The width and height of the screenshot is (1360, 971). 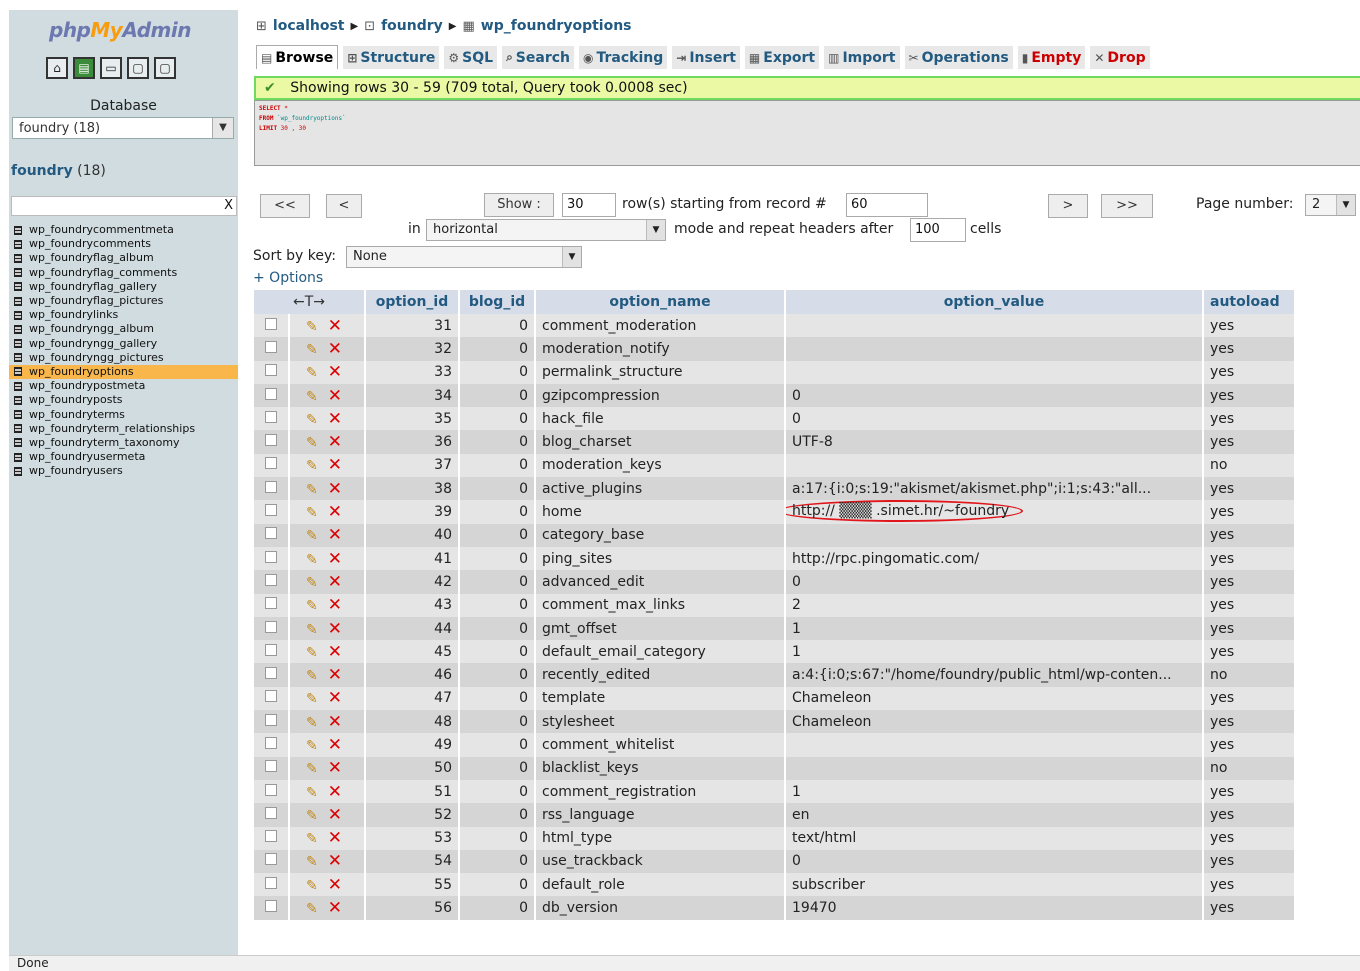 I want to click on header-autoload: autoload, so click(x=1249, y=302).